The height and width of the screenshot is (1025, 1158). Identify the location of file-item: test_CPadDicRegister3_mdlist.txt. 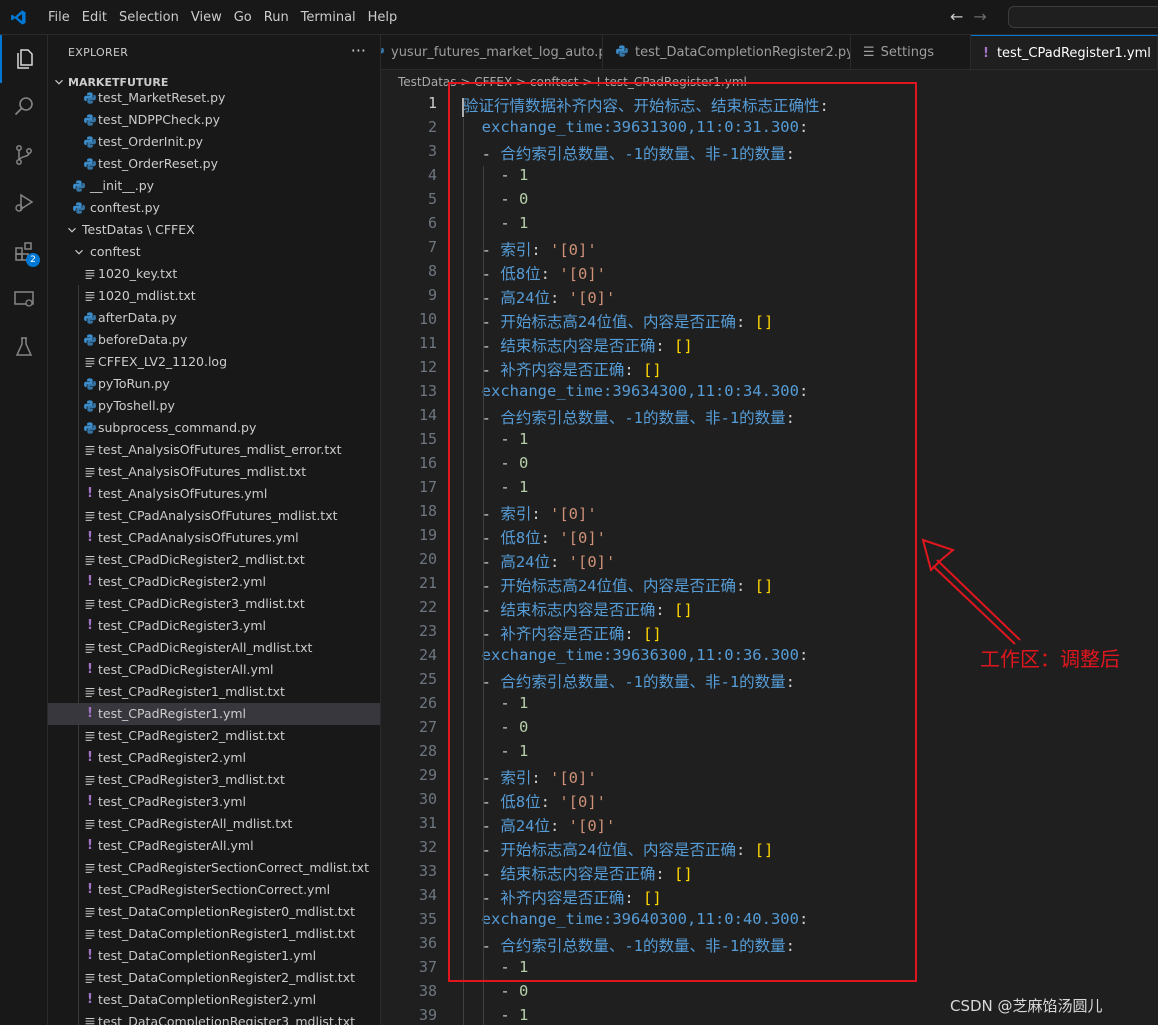
(214, 604).